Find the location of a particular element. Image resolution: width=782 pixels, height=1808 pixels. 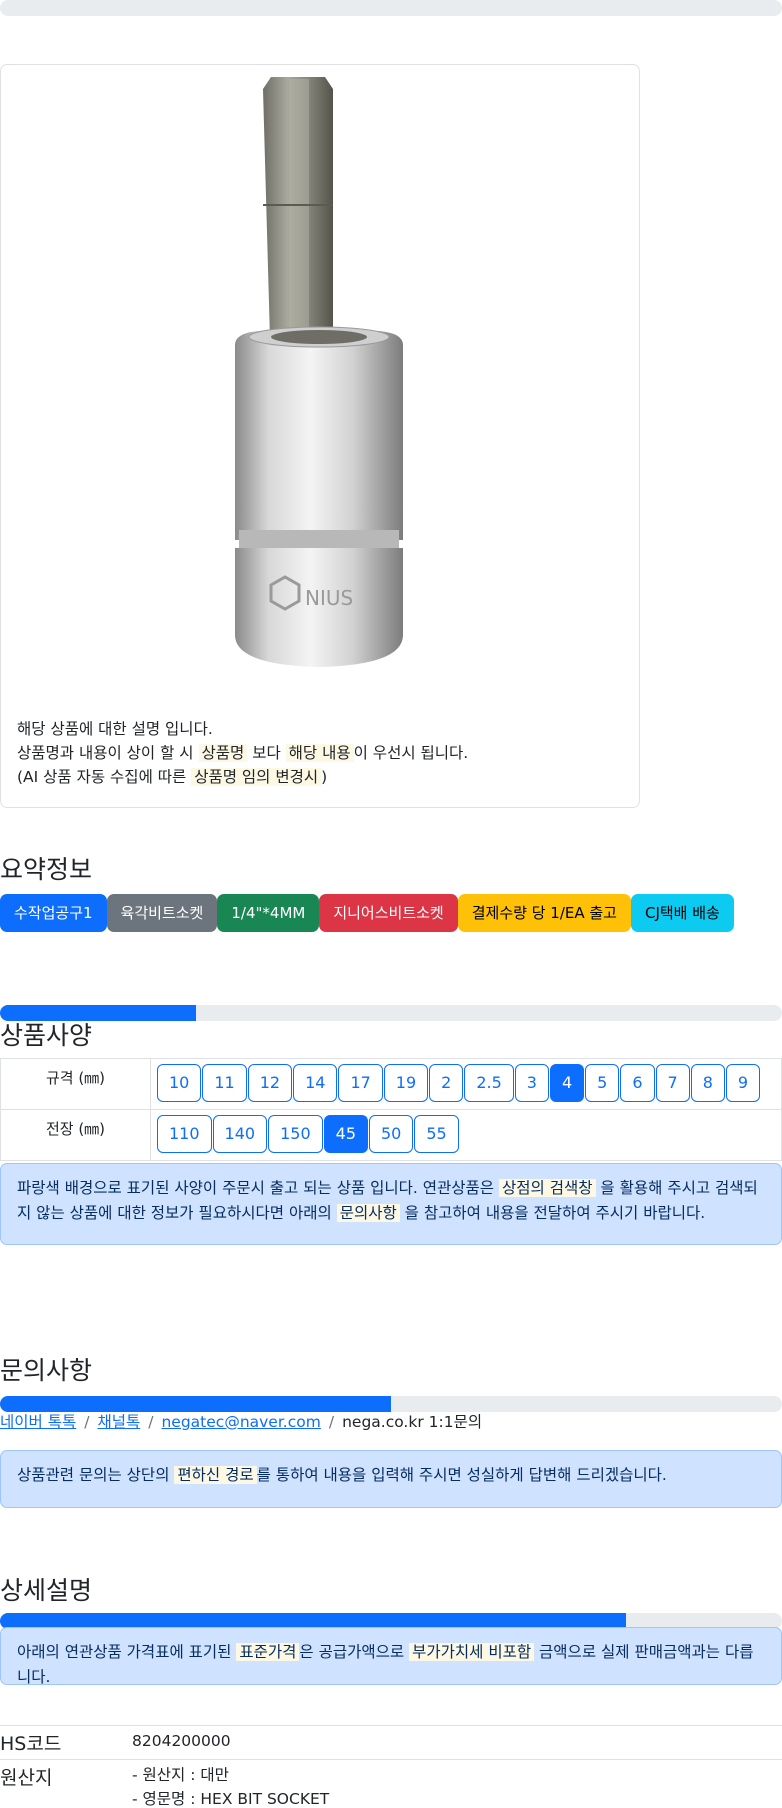

spec-option-size-2.5: 2.5 is located at coordinates (489, 1083).